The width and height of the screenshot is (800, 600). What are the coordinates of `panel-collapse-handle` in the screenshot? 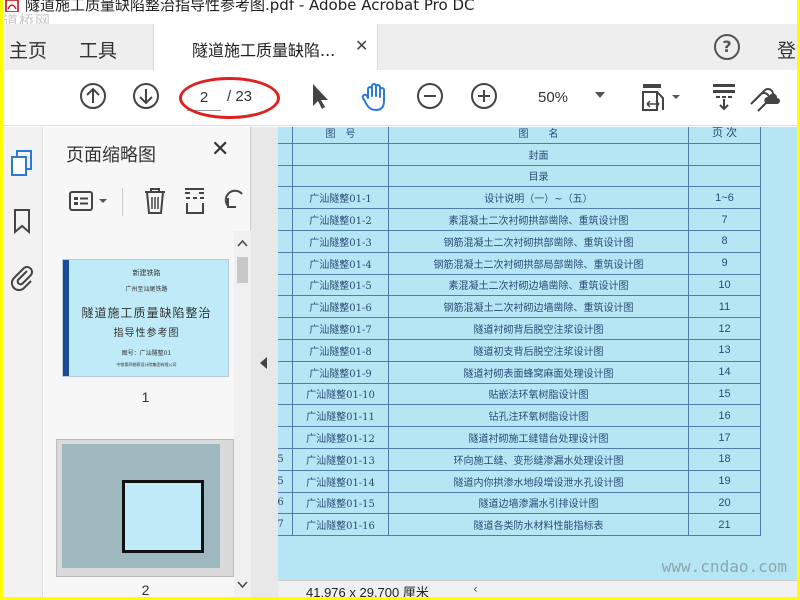 It's located at (264, 362).